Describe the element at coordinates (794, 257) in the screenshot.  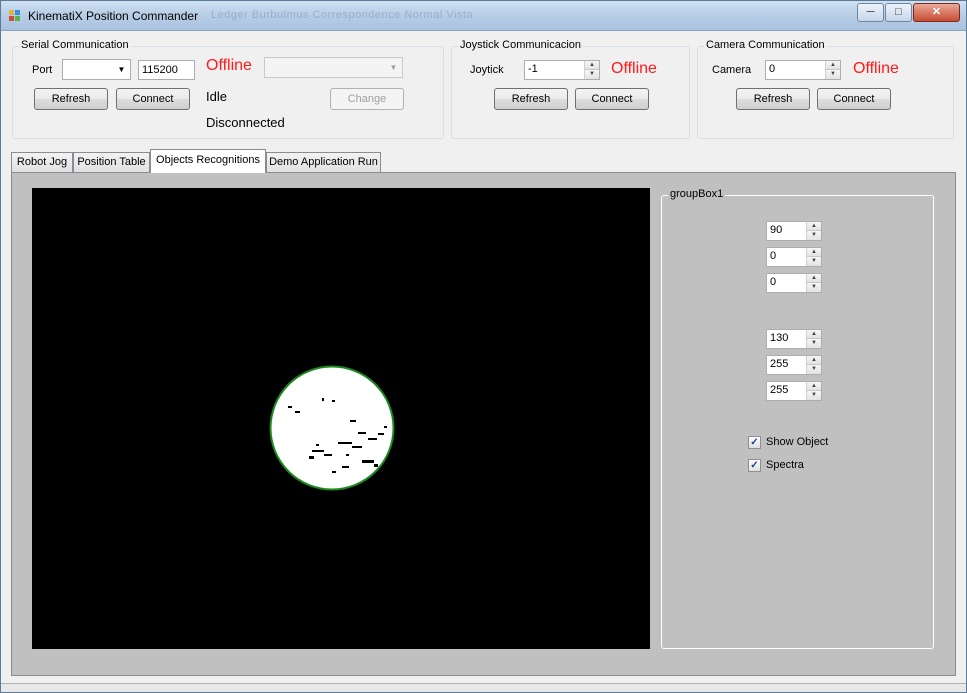
I see `lower-s-stepper: 0 ▲ ▼` at that location.